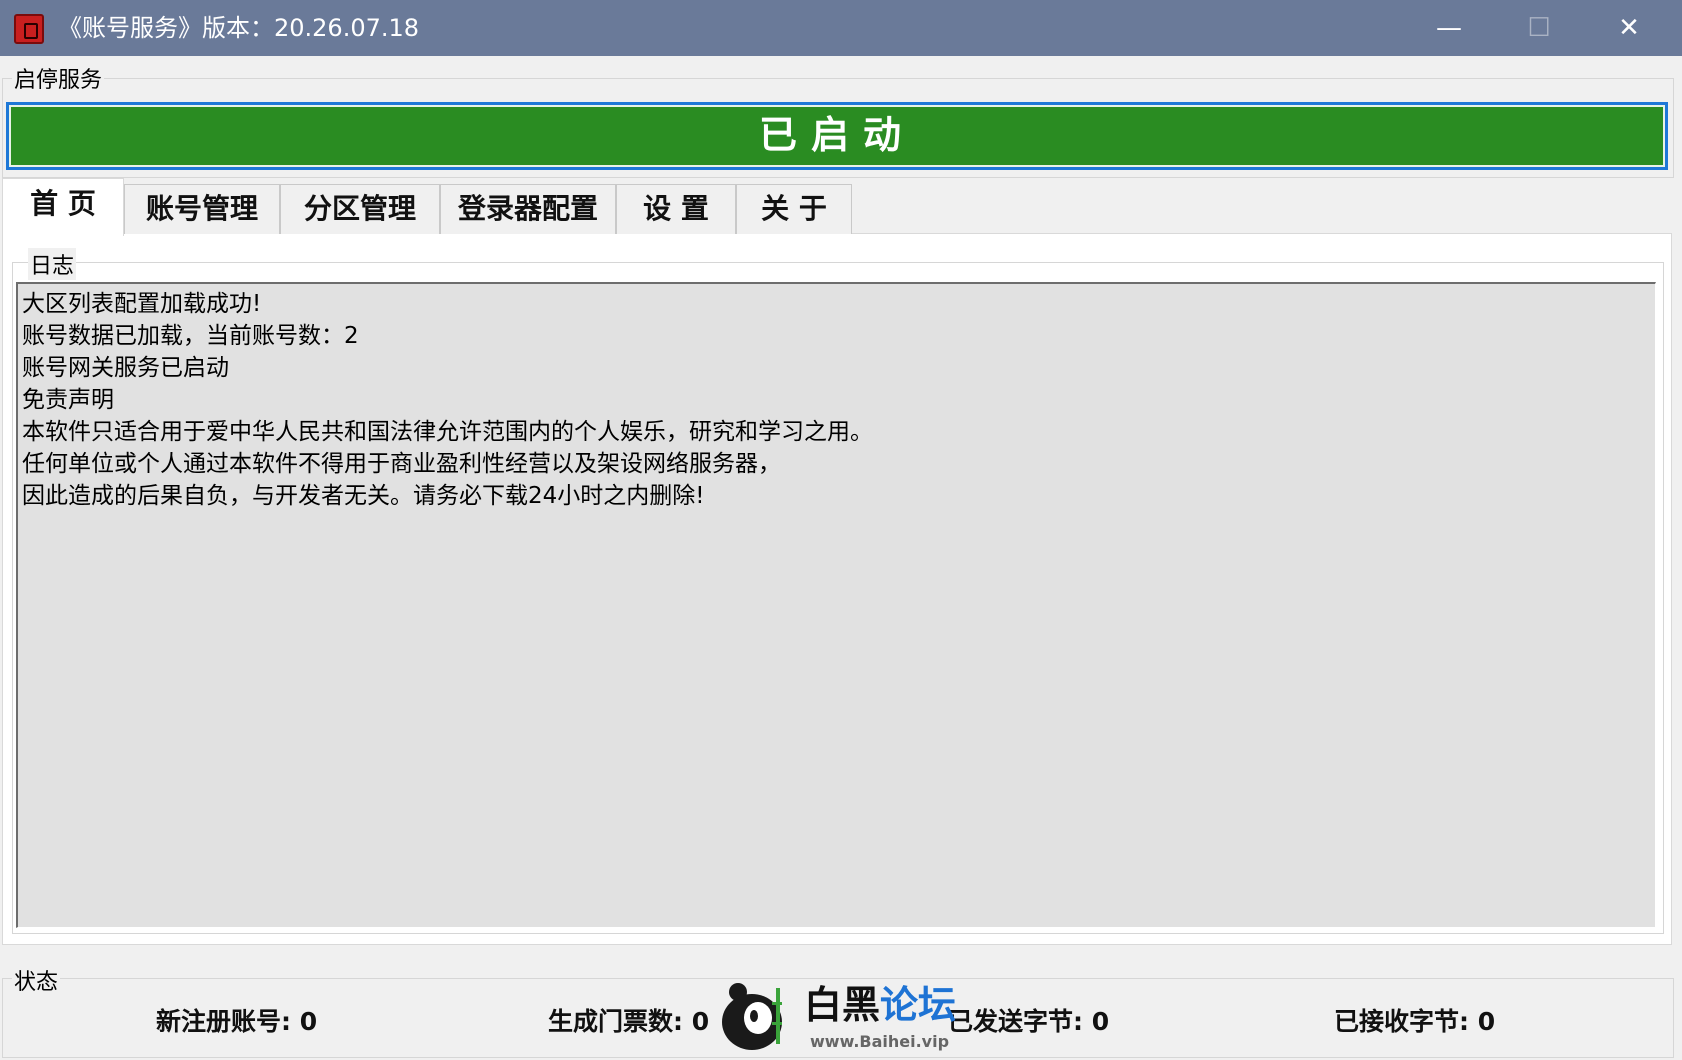 This screenshot has height=1060, width=1682. I want to click on watermark-url: www.Baihei.vip, so click(880, 1041).